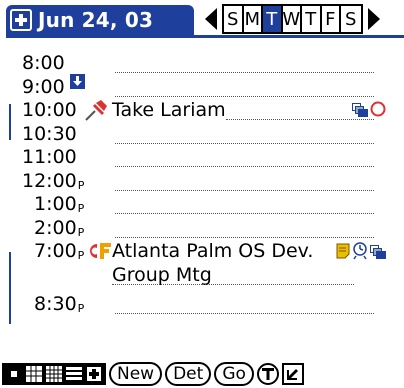 The height and width of the screenshot is (388, 404). I want to click on bottom-toolbar: New Det Go, so click(202, 374).